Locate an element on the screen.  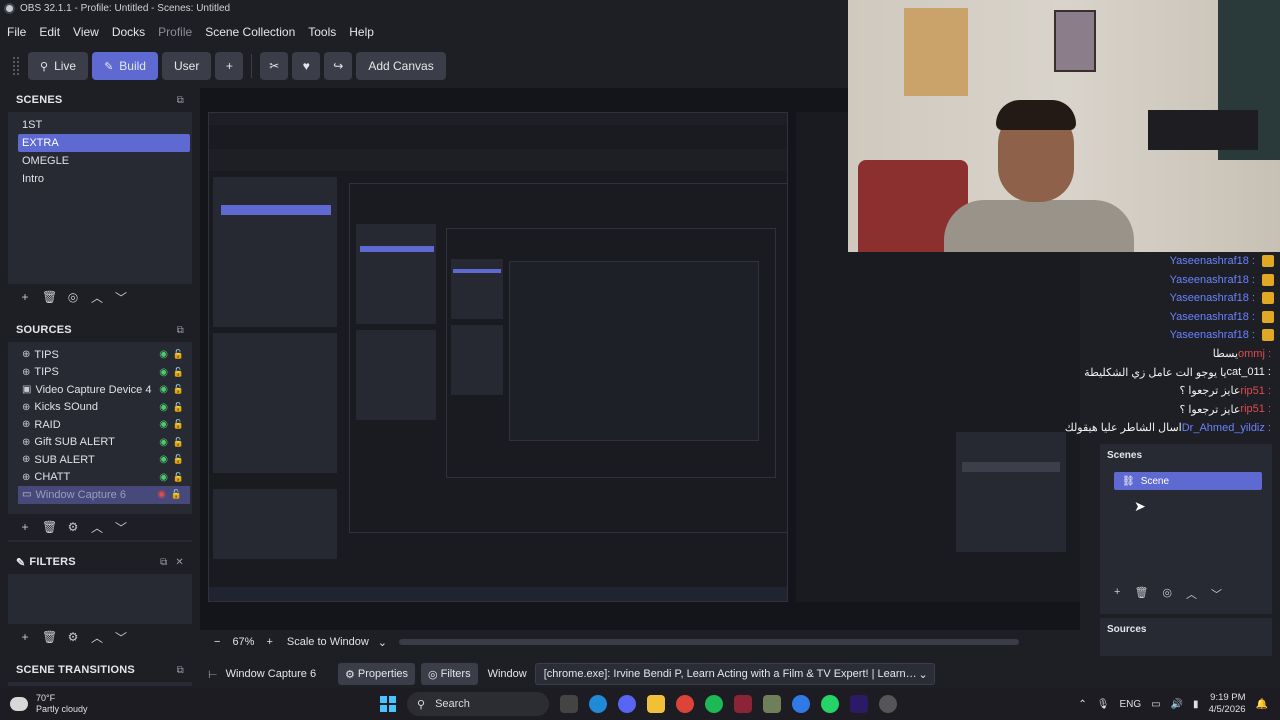
source-item: ⊕ Kicks SOund ◉ 🔓 is located at coordinates (100, 408).